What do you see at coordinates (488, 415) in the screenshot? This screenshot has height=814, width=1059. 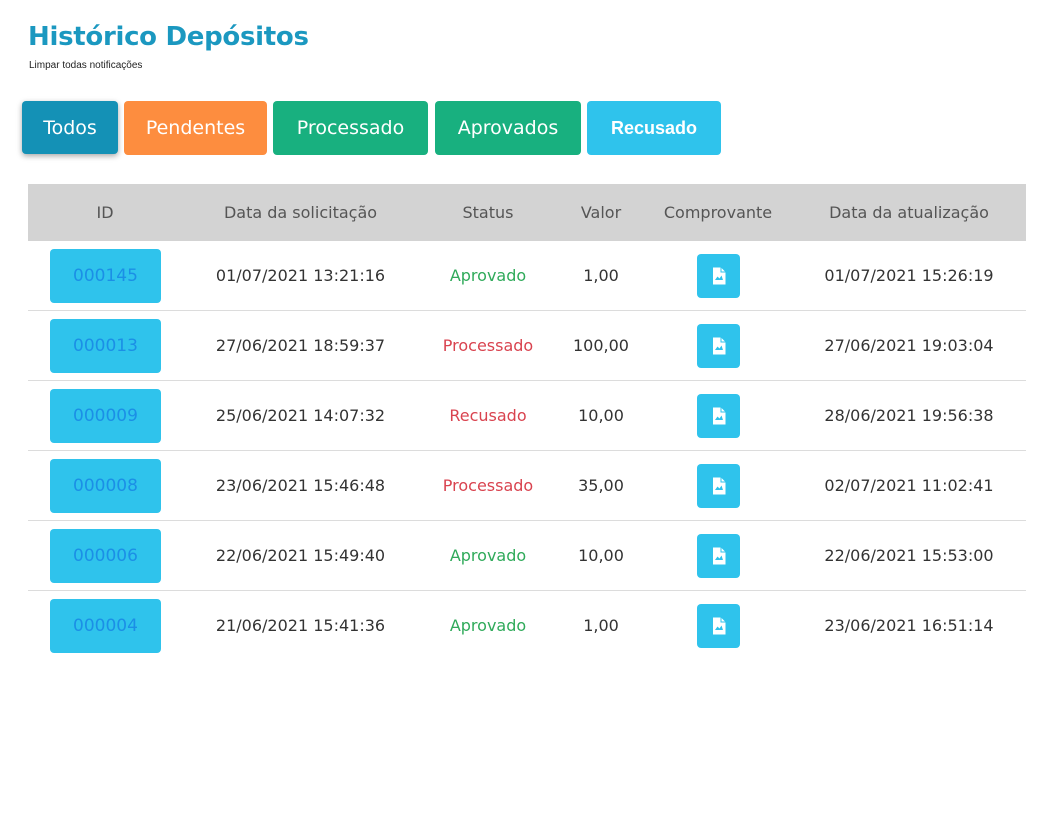 I see `status-cell: Recusado` at bounding box center [488, 415].